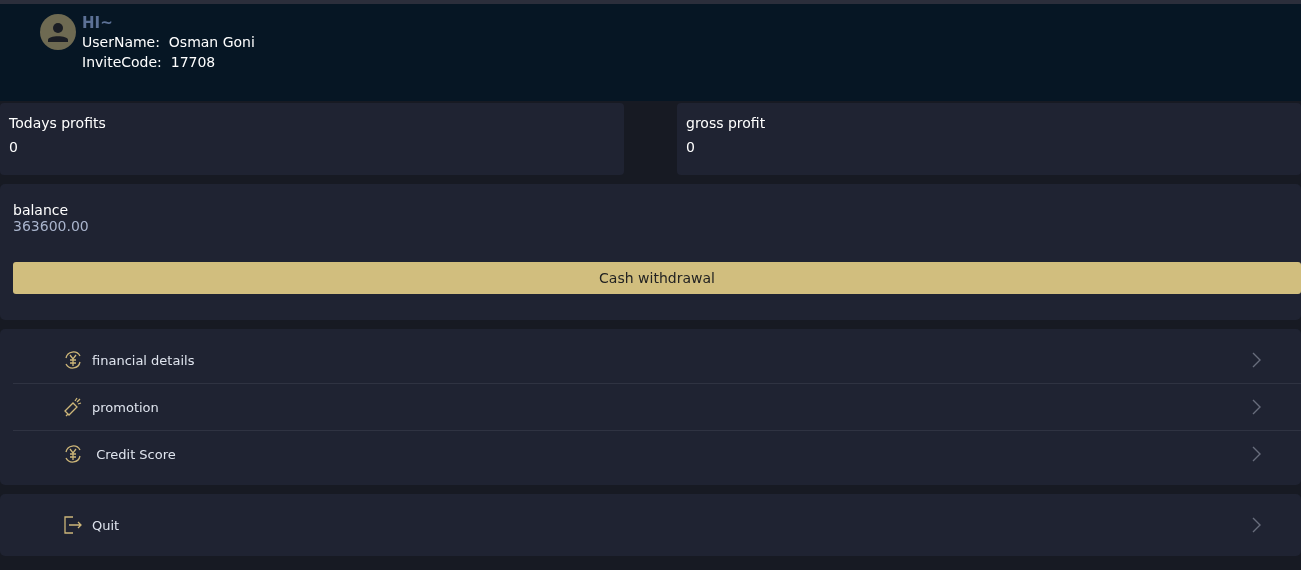 The height and width of the screenshot is (570, 1301). I want to click on megaphone-icon, so click(73, 407).